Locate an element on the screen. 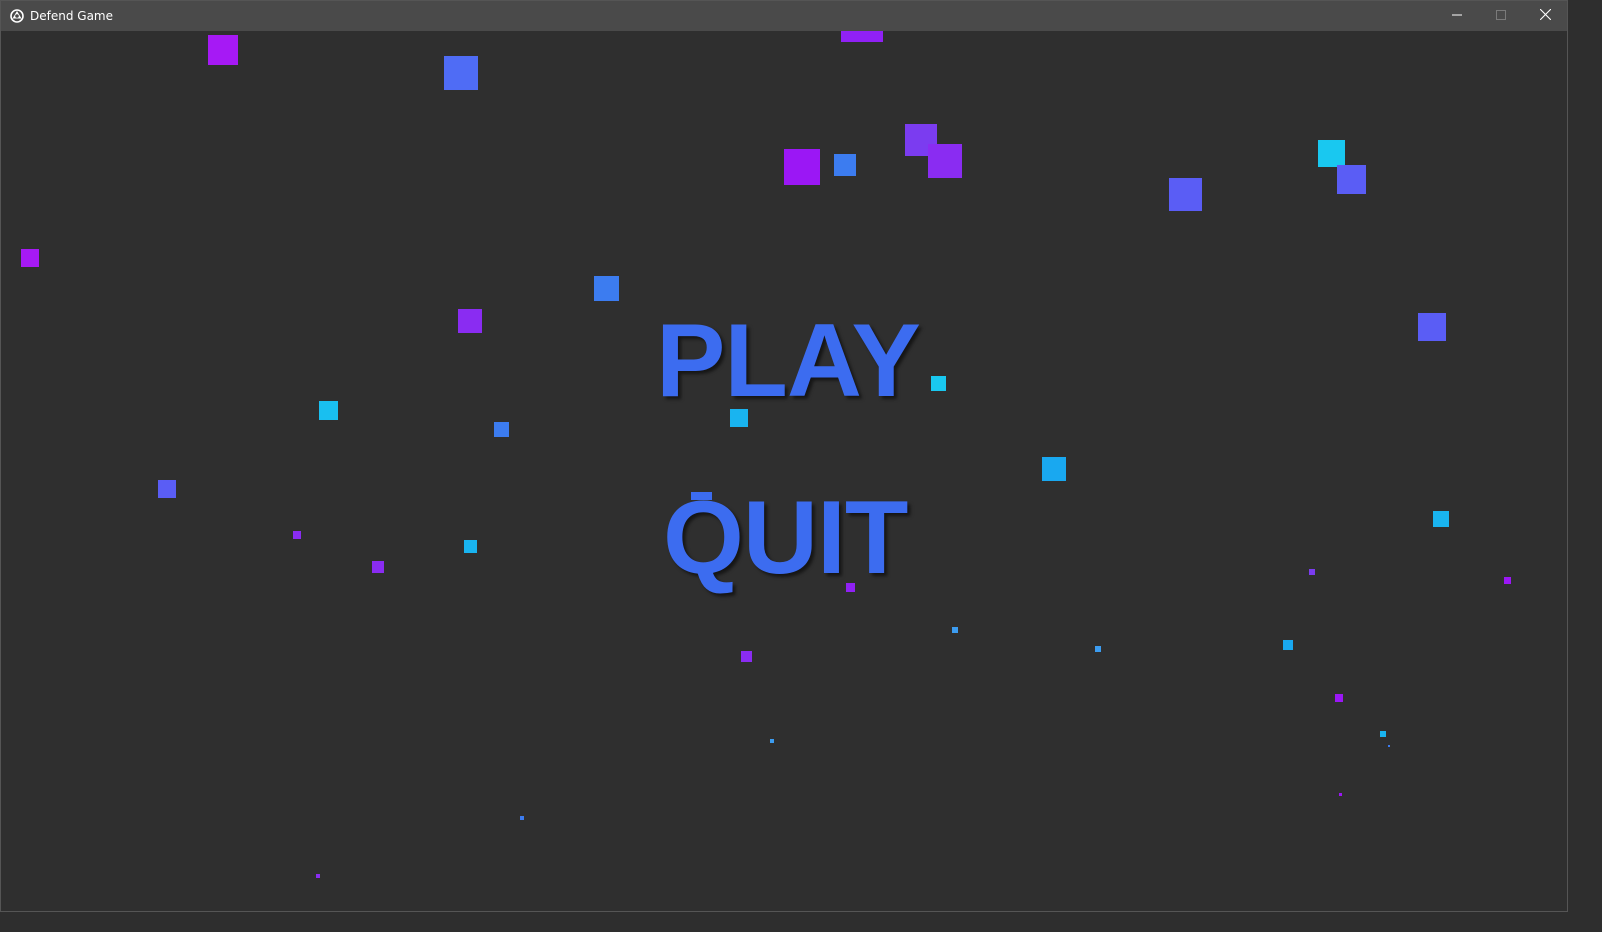  window-title: Defend Game is located at coordinates (71, 16).